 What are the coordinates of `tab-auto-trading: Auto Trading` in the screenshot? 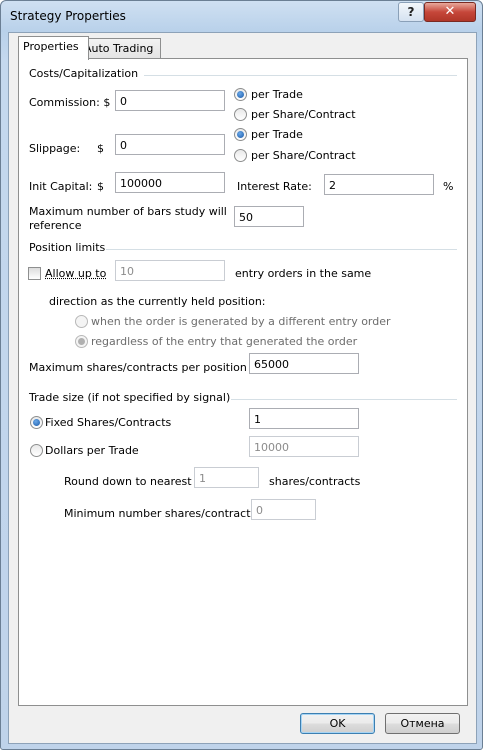 It's located at (120, 48).